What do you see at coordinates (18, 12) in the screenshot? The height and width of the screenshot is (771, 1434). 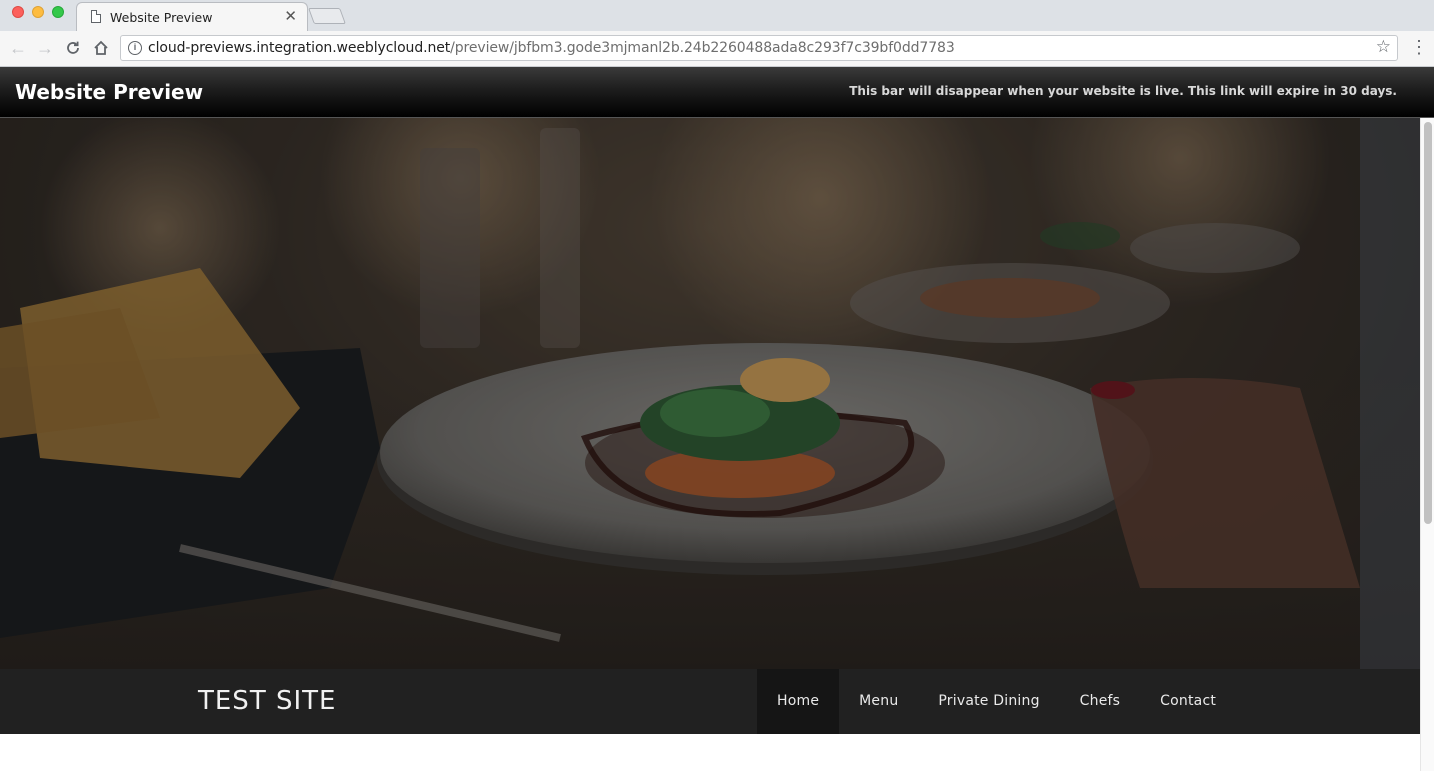 I see `window-close-button` at bounding box center [18, 12].